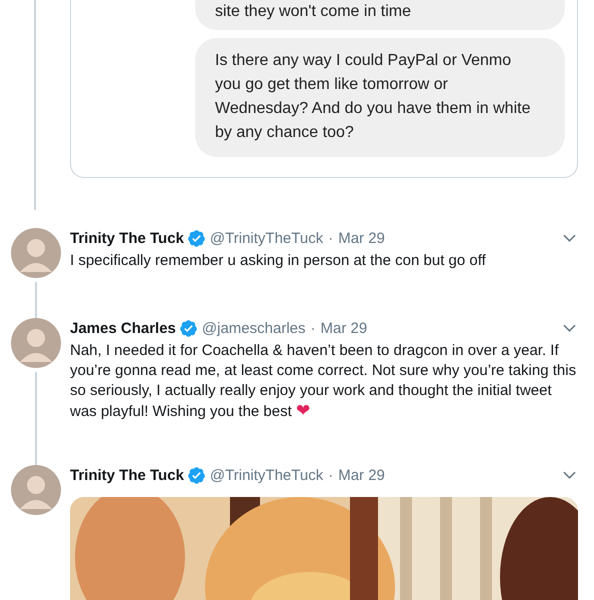 The width and height of the screenshot is (594, 600). I want to click on user-name: James Charles, so click(123, 328).